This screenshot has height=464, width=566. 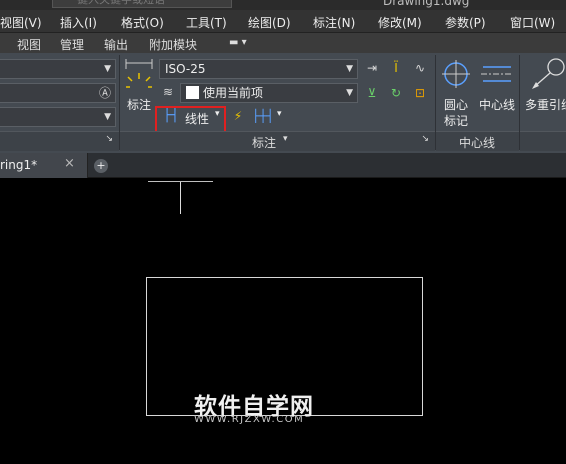 What do you see at coordinates (59, 141) in the screenshot?
I see `layers-panel-footer: ↘` at bounding box center [59, 141].